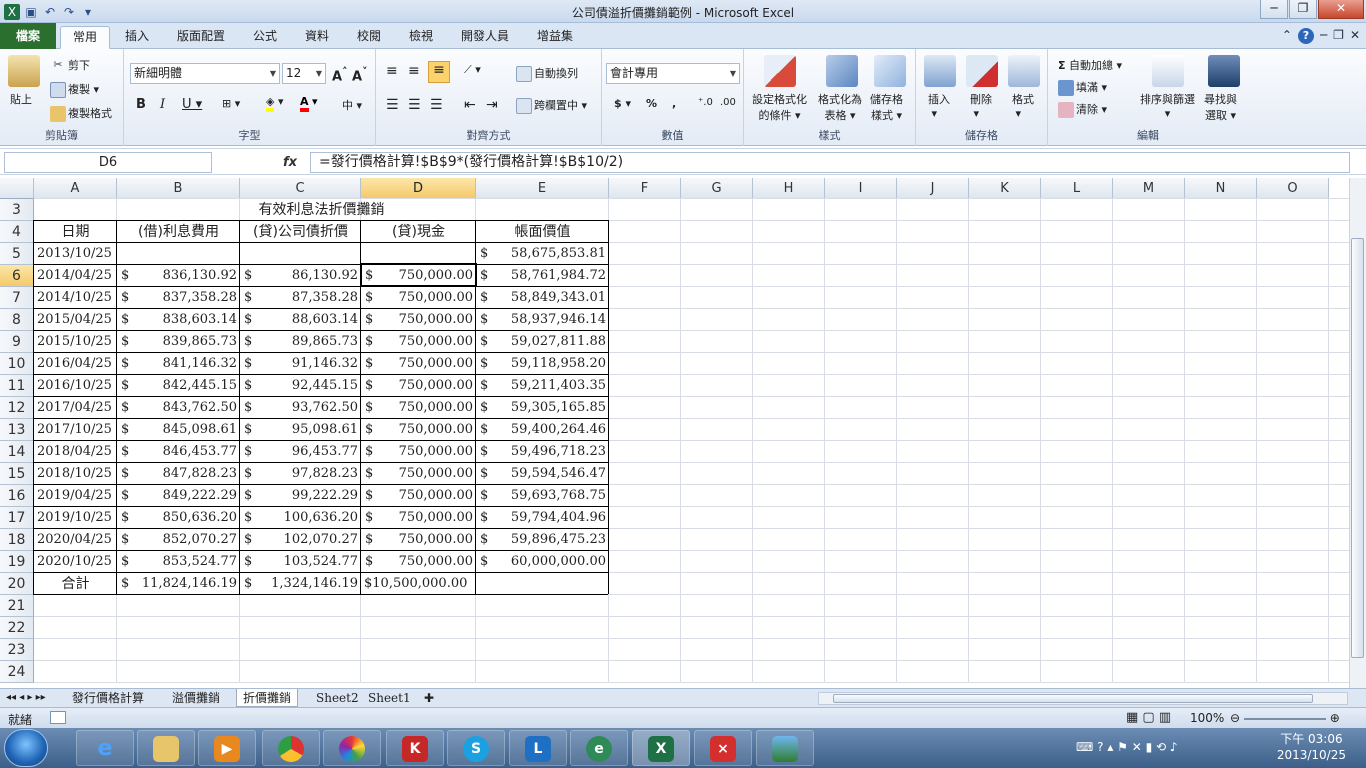  I want to click on row-header-5: 5, so click(17, 254).